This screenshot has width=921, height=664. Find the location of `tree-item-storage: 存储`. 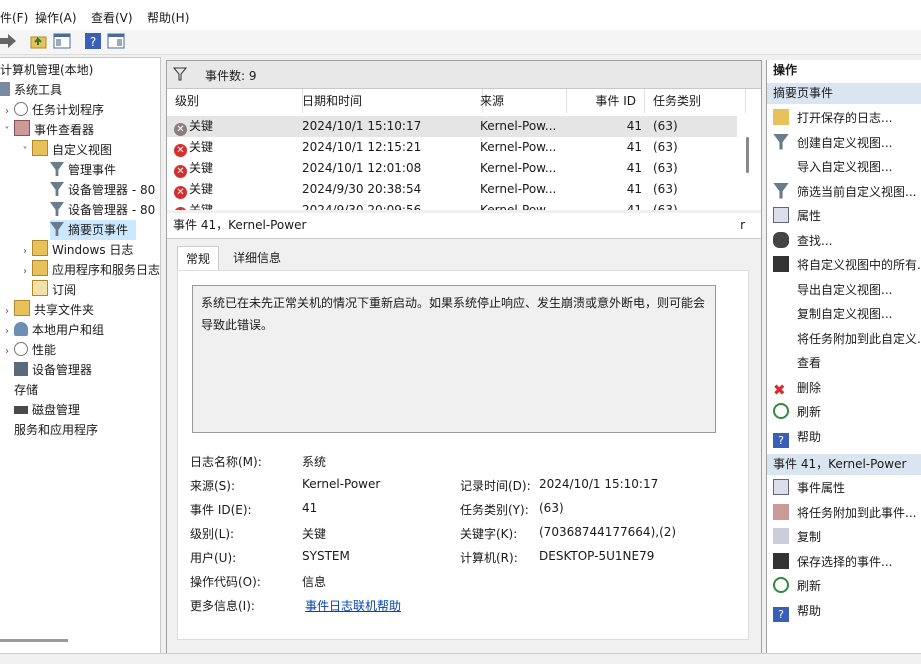

tree-item-storage: 存储 is located at coordinates (19, 390).